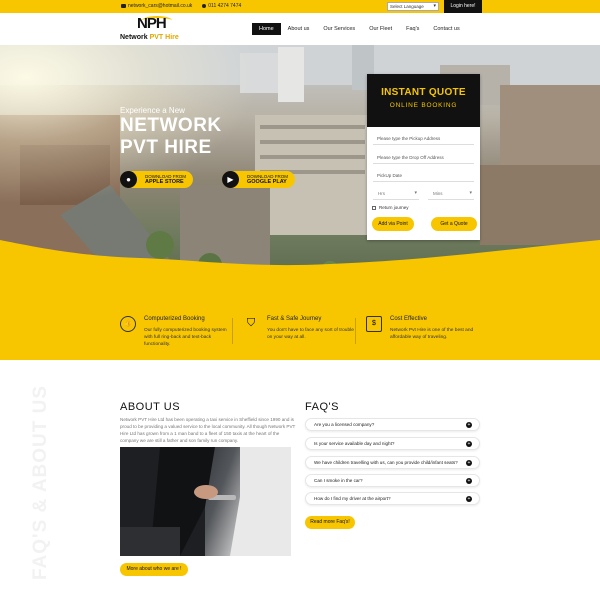  Describe the element at coordinates (251, 323) in the screenshot. I see `road-icon: ⛉` at that location.